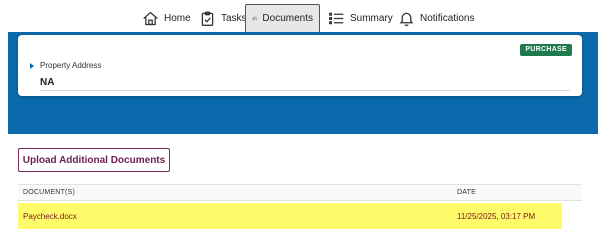 The width and height of the screenshot is (606, 245). Describe the element at coordinates (177, 18) in the screenshot. I see `nav-label-home: Home` at that location.